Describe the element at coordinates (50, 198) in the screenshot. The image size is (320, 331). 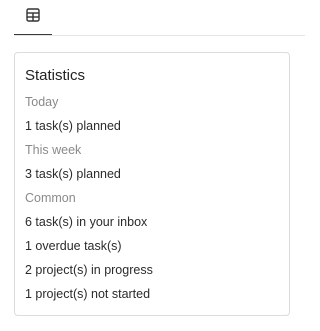
I see `section-label-common: Common` at that location.